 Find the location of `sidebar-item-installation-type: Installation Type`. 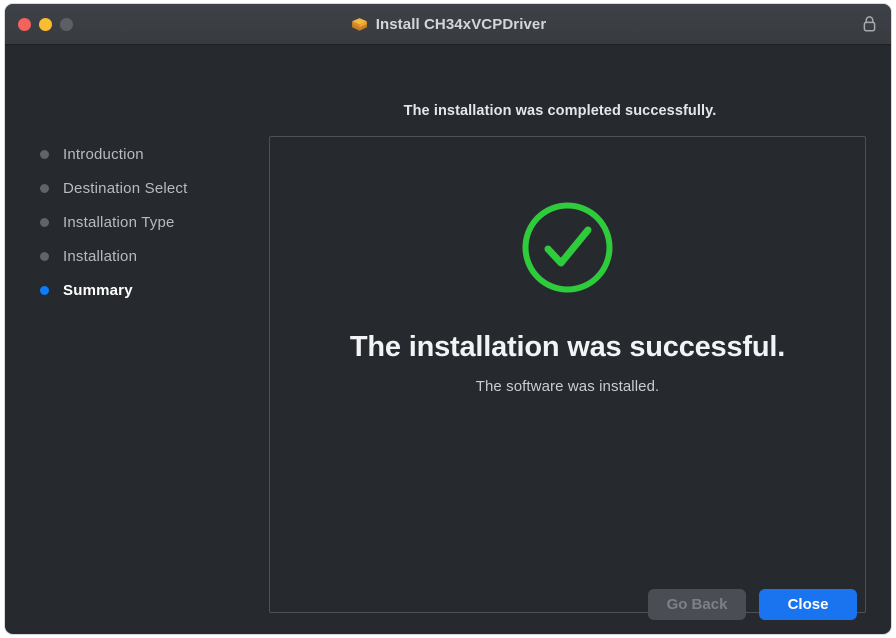

sidebar-item-installation-type: Installation Type is located at coordinates (134, 222).